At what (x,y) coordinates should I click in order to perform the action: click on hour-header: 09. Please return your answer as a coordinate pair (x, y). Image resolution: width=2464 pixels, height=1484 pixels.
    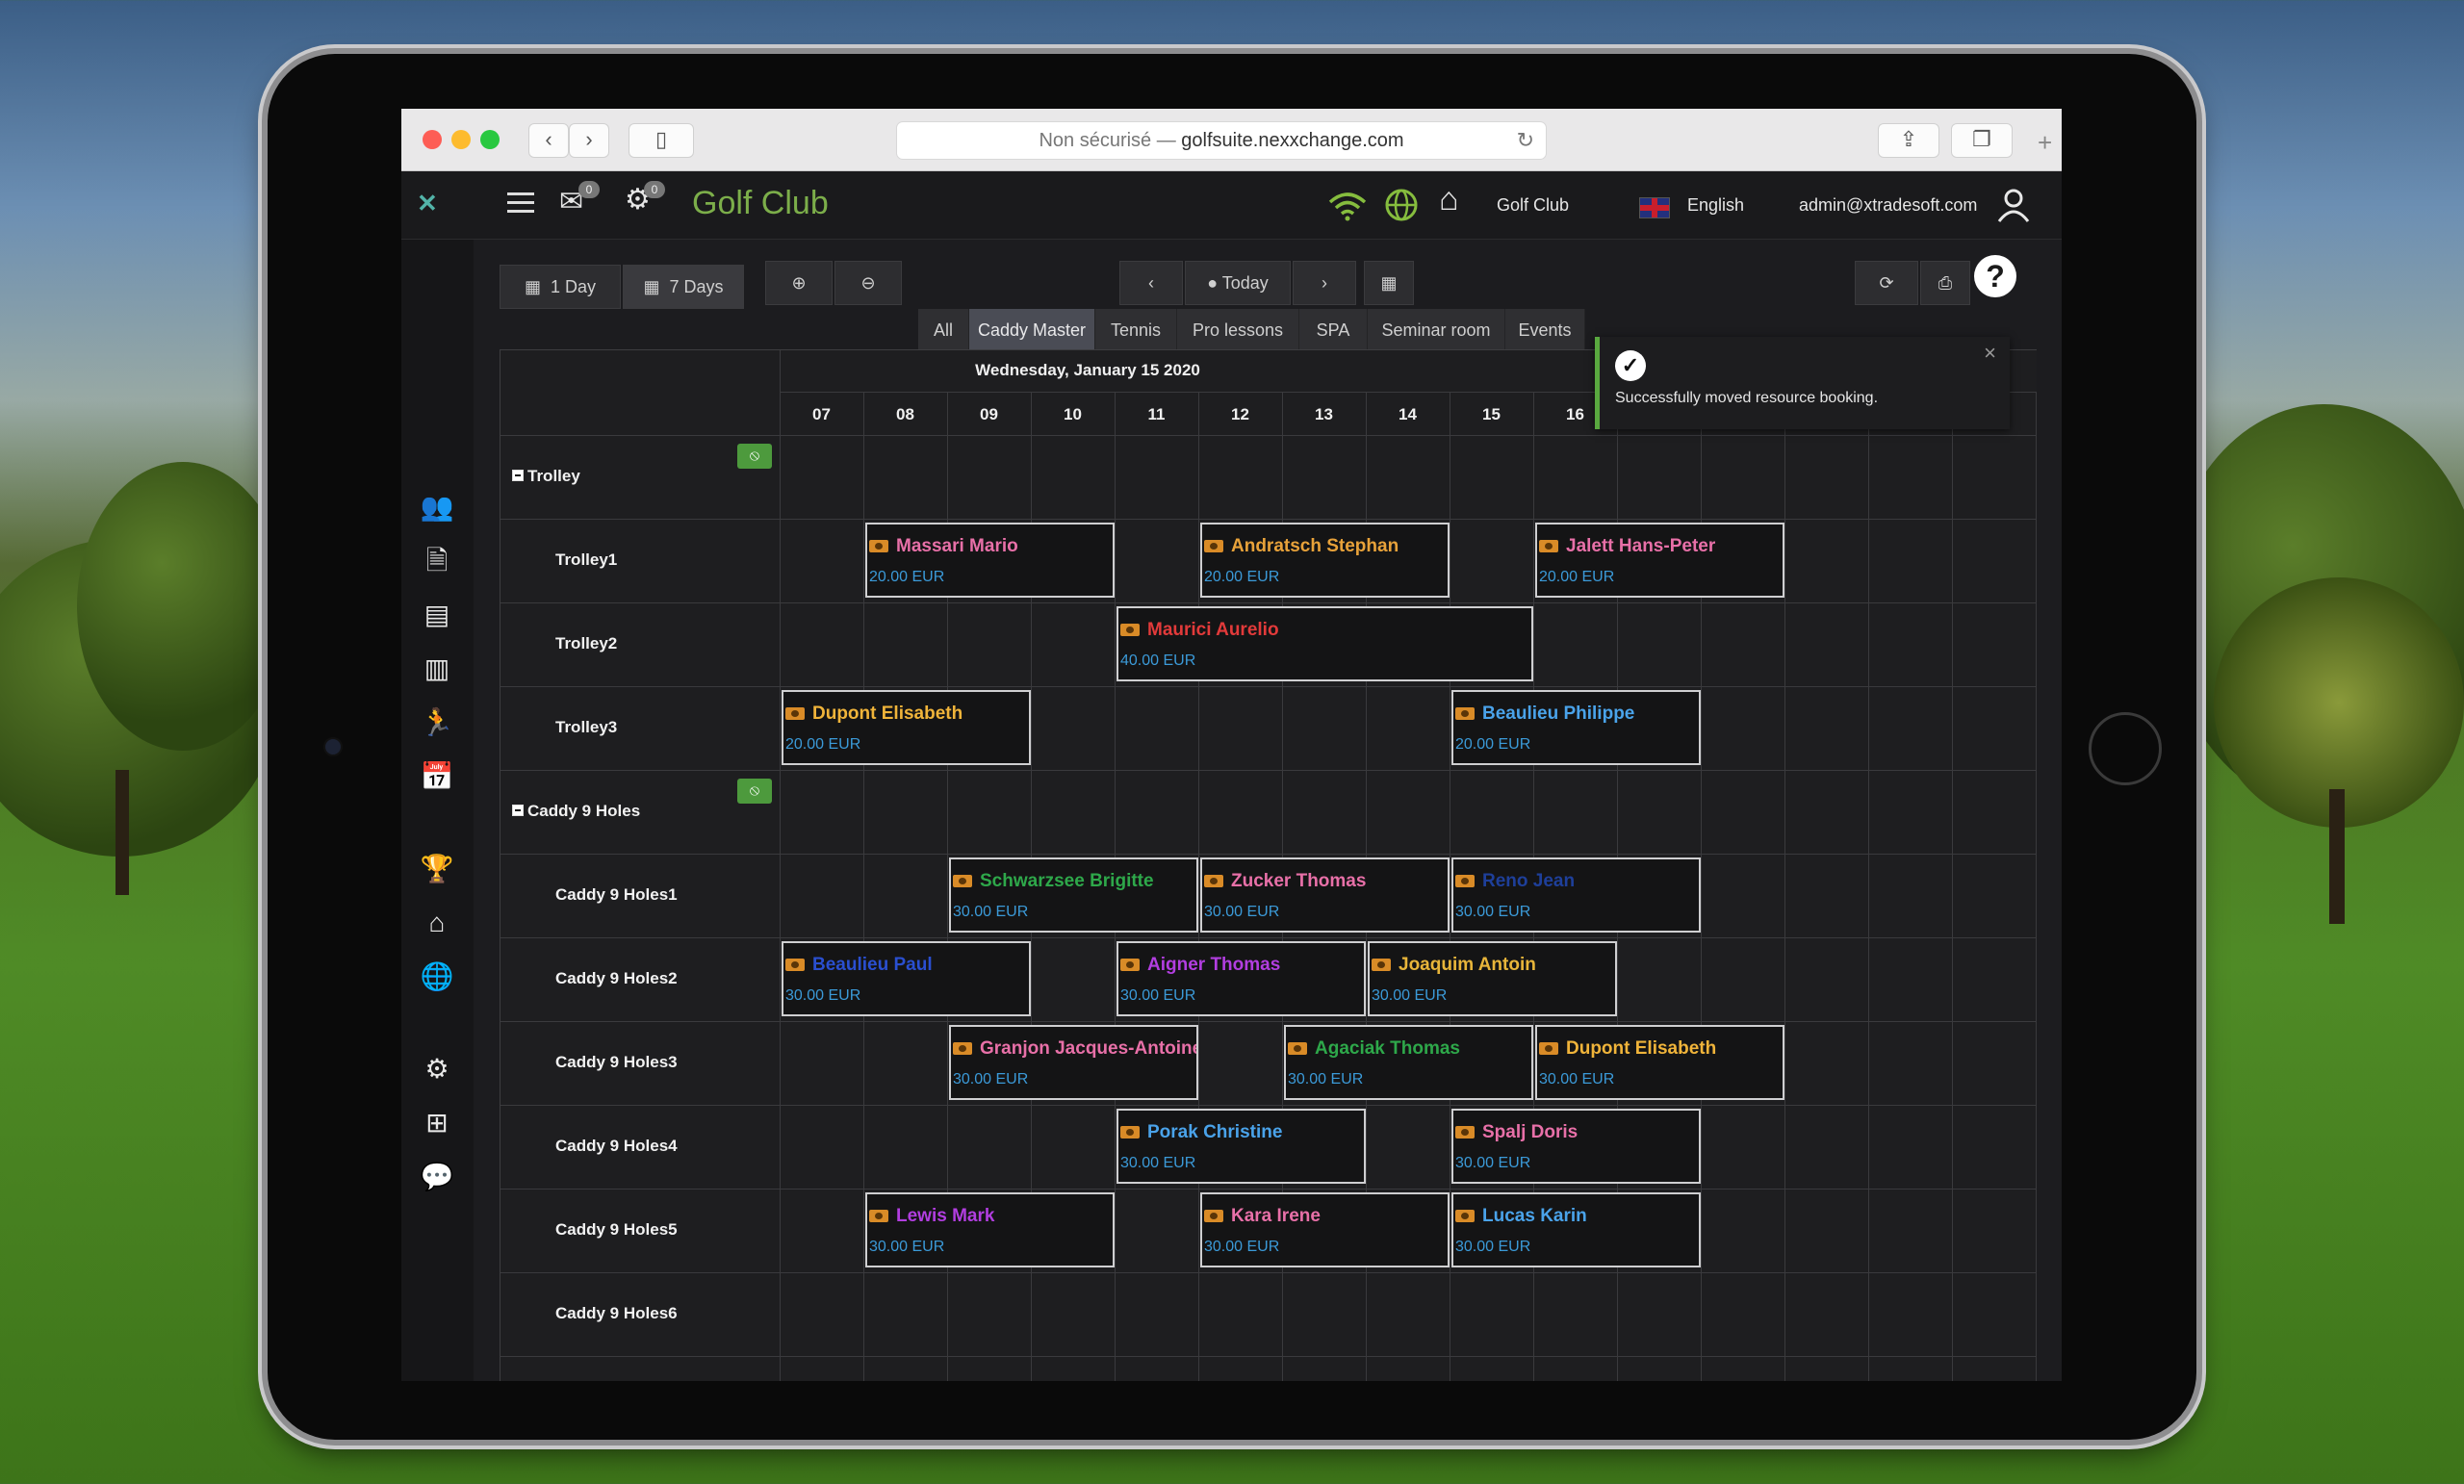
    Looking at the image, I should click on (989, 414).